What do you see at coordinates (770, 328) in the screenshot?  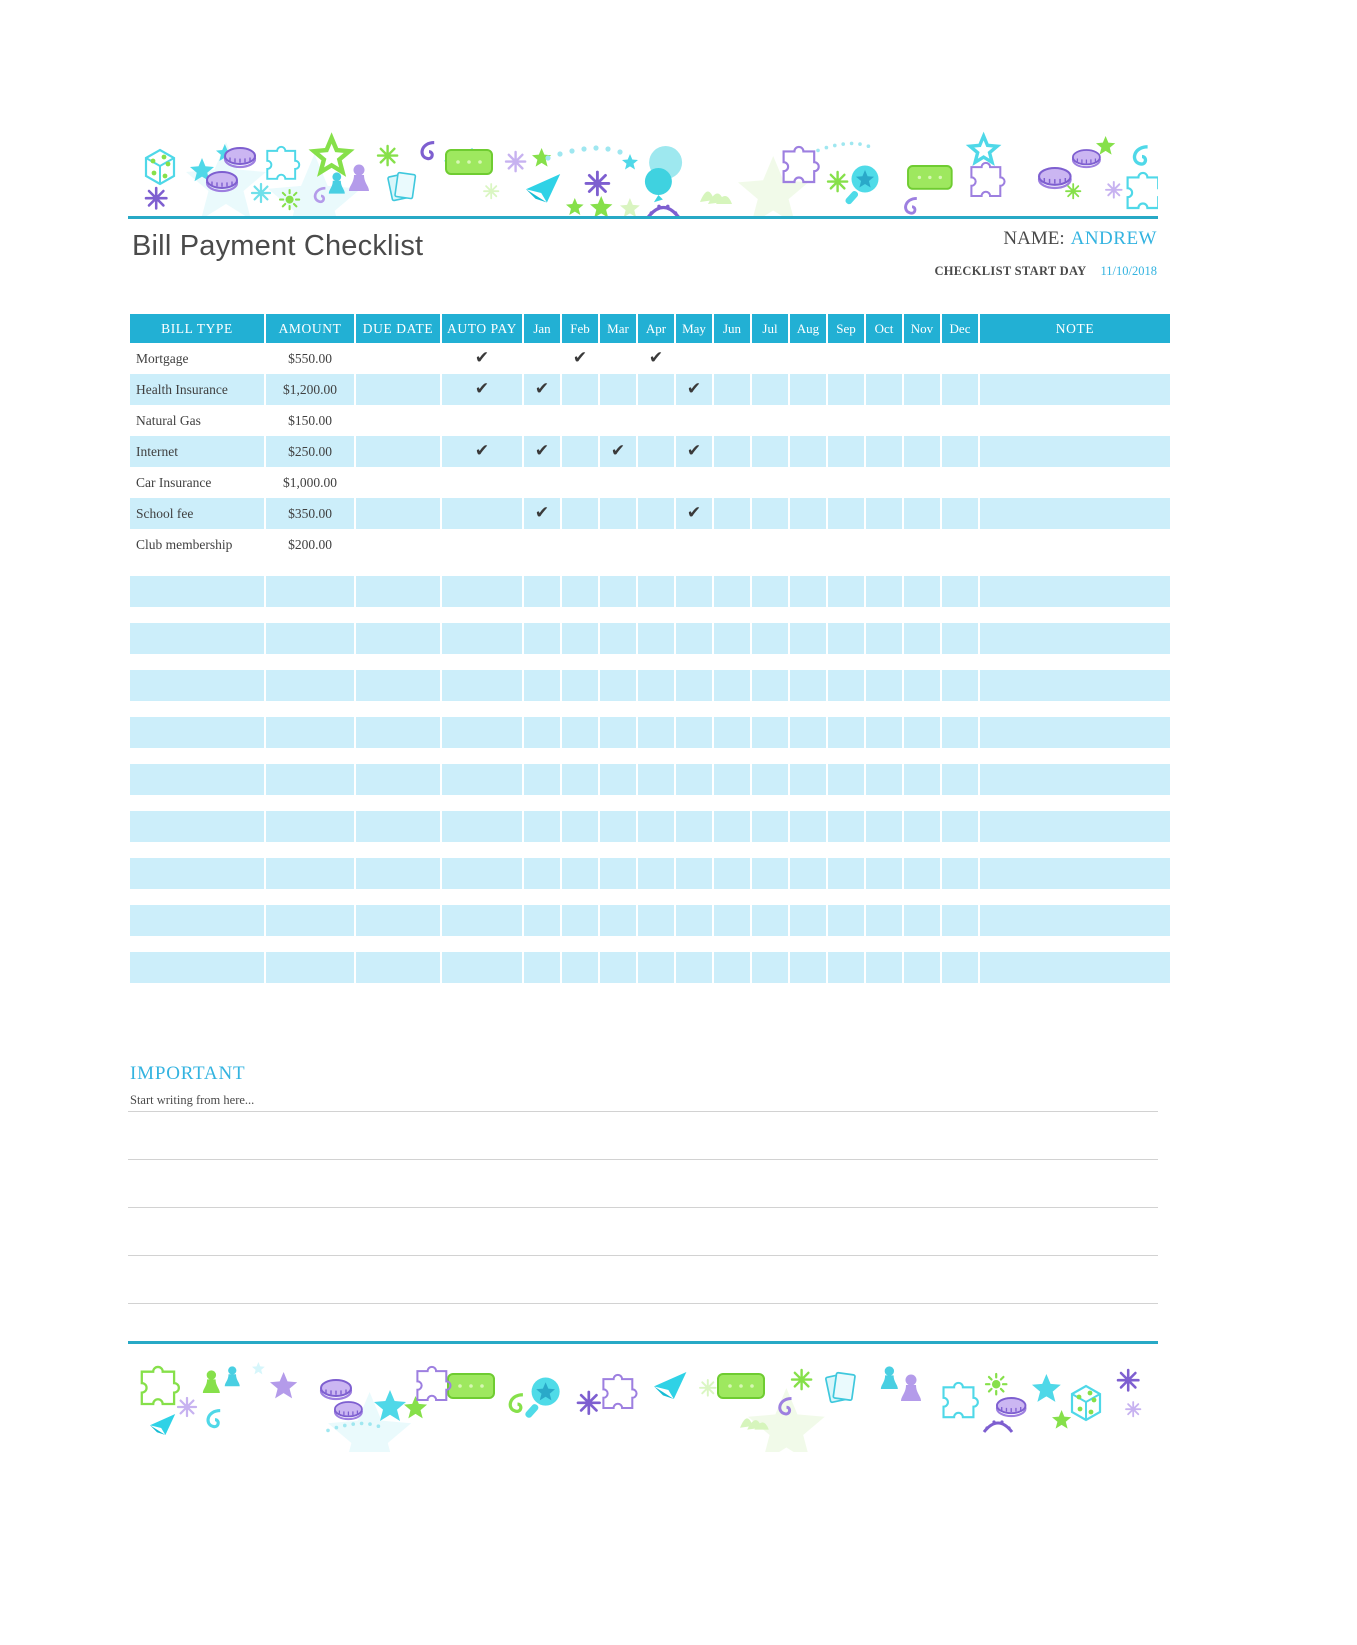 I see `col-header-jul: Jul` at bounding box center [770, 328].